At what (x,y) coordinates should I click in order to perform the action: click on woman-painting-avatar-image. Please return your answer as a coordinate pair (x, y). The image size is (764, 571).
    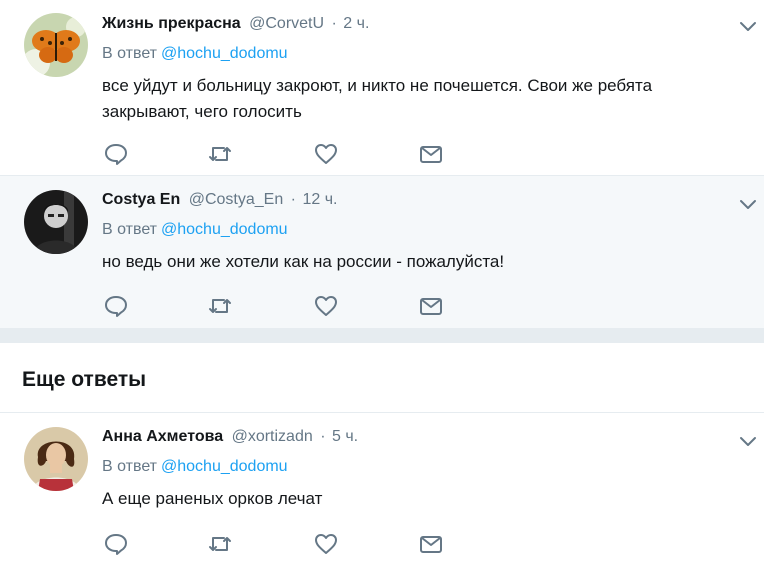
    Looking at the image, I should click on (56, 459).